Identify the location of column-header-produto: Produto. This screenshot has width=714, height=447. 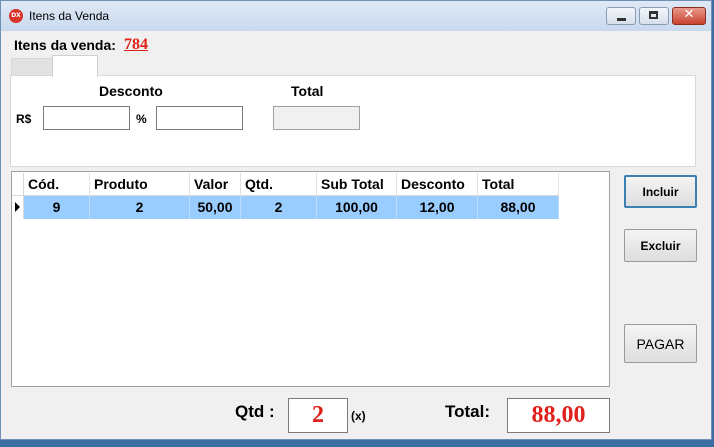
(140, 184).